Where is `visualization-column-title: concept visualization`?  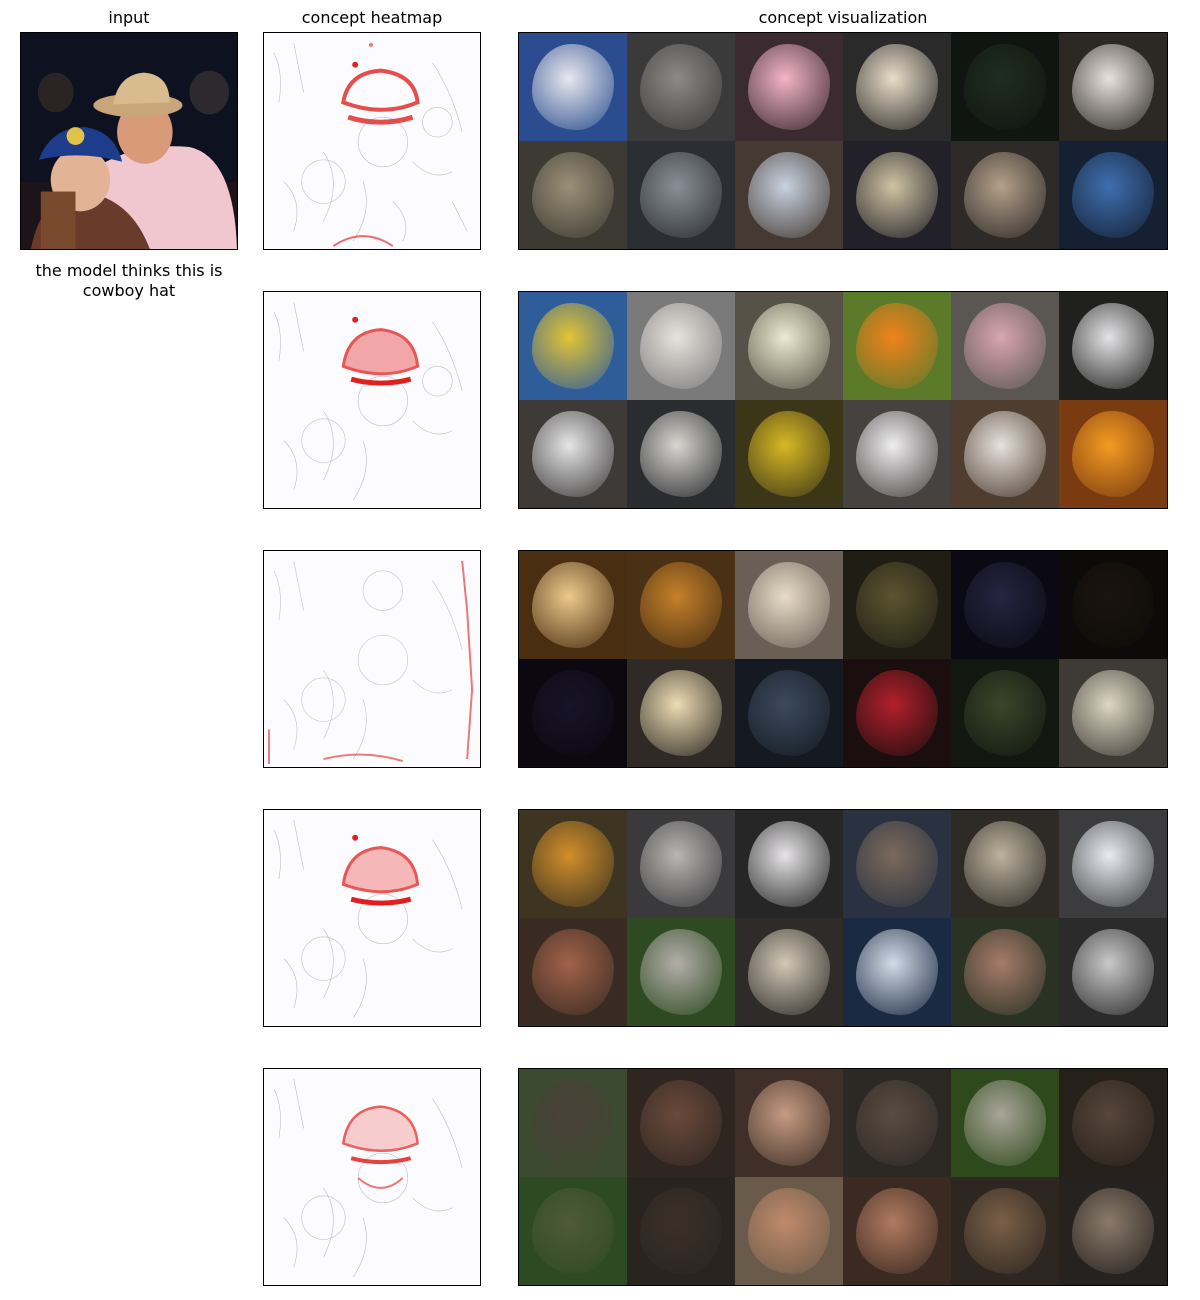 visualization-column-title: concept visualization is located at coordinates (843, 17).